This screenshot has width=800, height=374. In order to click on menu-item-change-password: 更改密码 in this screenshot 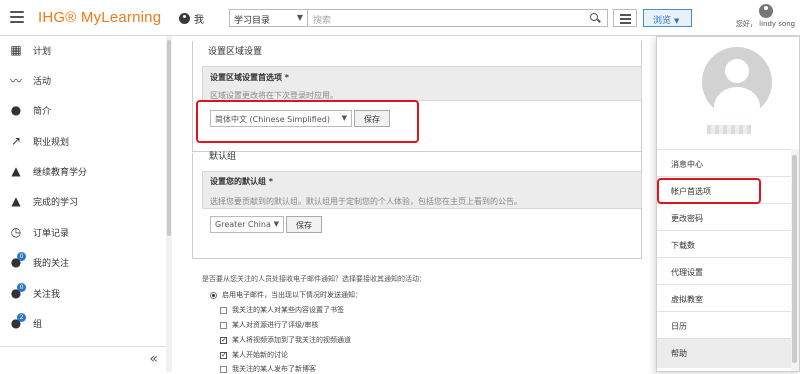, I will do `click(724, 216)`.